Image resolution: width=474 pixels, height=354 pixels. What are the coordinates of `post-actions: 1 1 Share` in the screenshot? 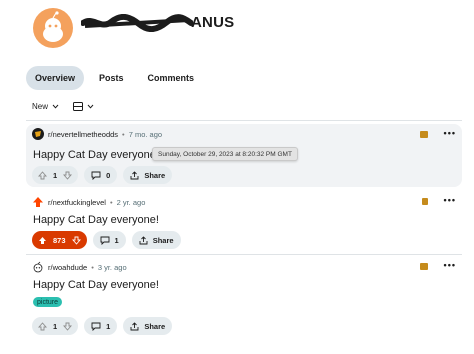 It's located at (102, 326).